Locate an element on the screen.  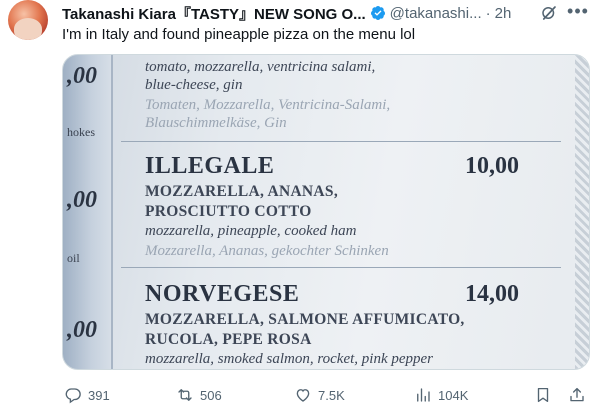
more-options-icon: ••• is located at coordinates (578, 12).